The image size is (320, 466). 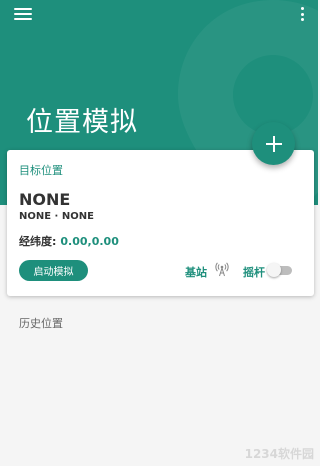 I want to click on toggle-thumb, so click(x=274, y=270).